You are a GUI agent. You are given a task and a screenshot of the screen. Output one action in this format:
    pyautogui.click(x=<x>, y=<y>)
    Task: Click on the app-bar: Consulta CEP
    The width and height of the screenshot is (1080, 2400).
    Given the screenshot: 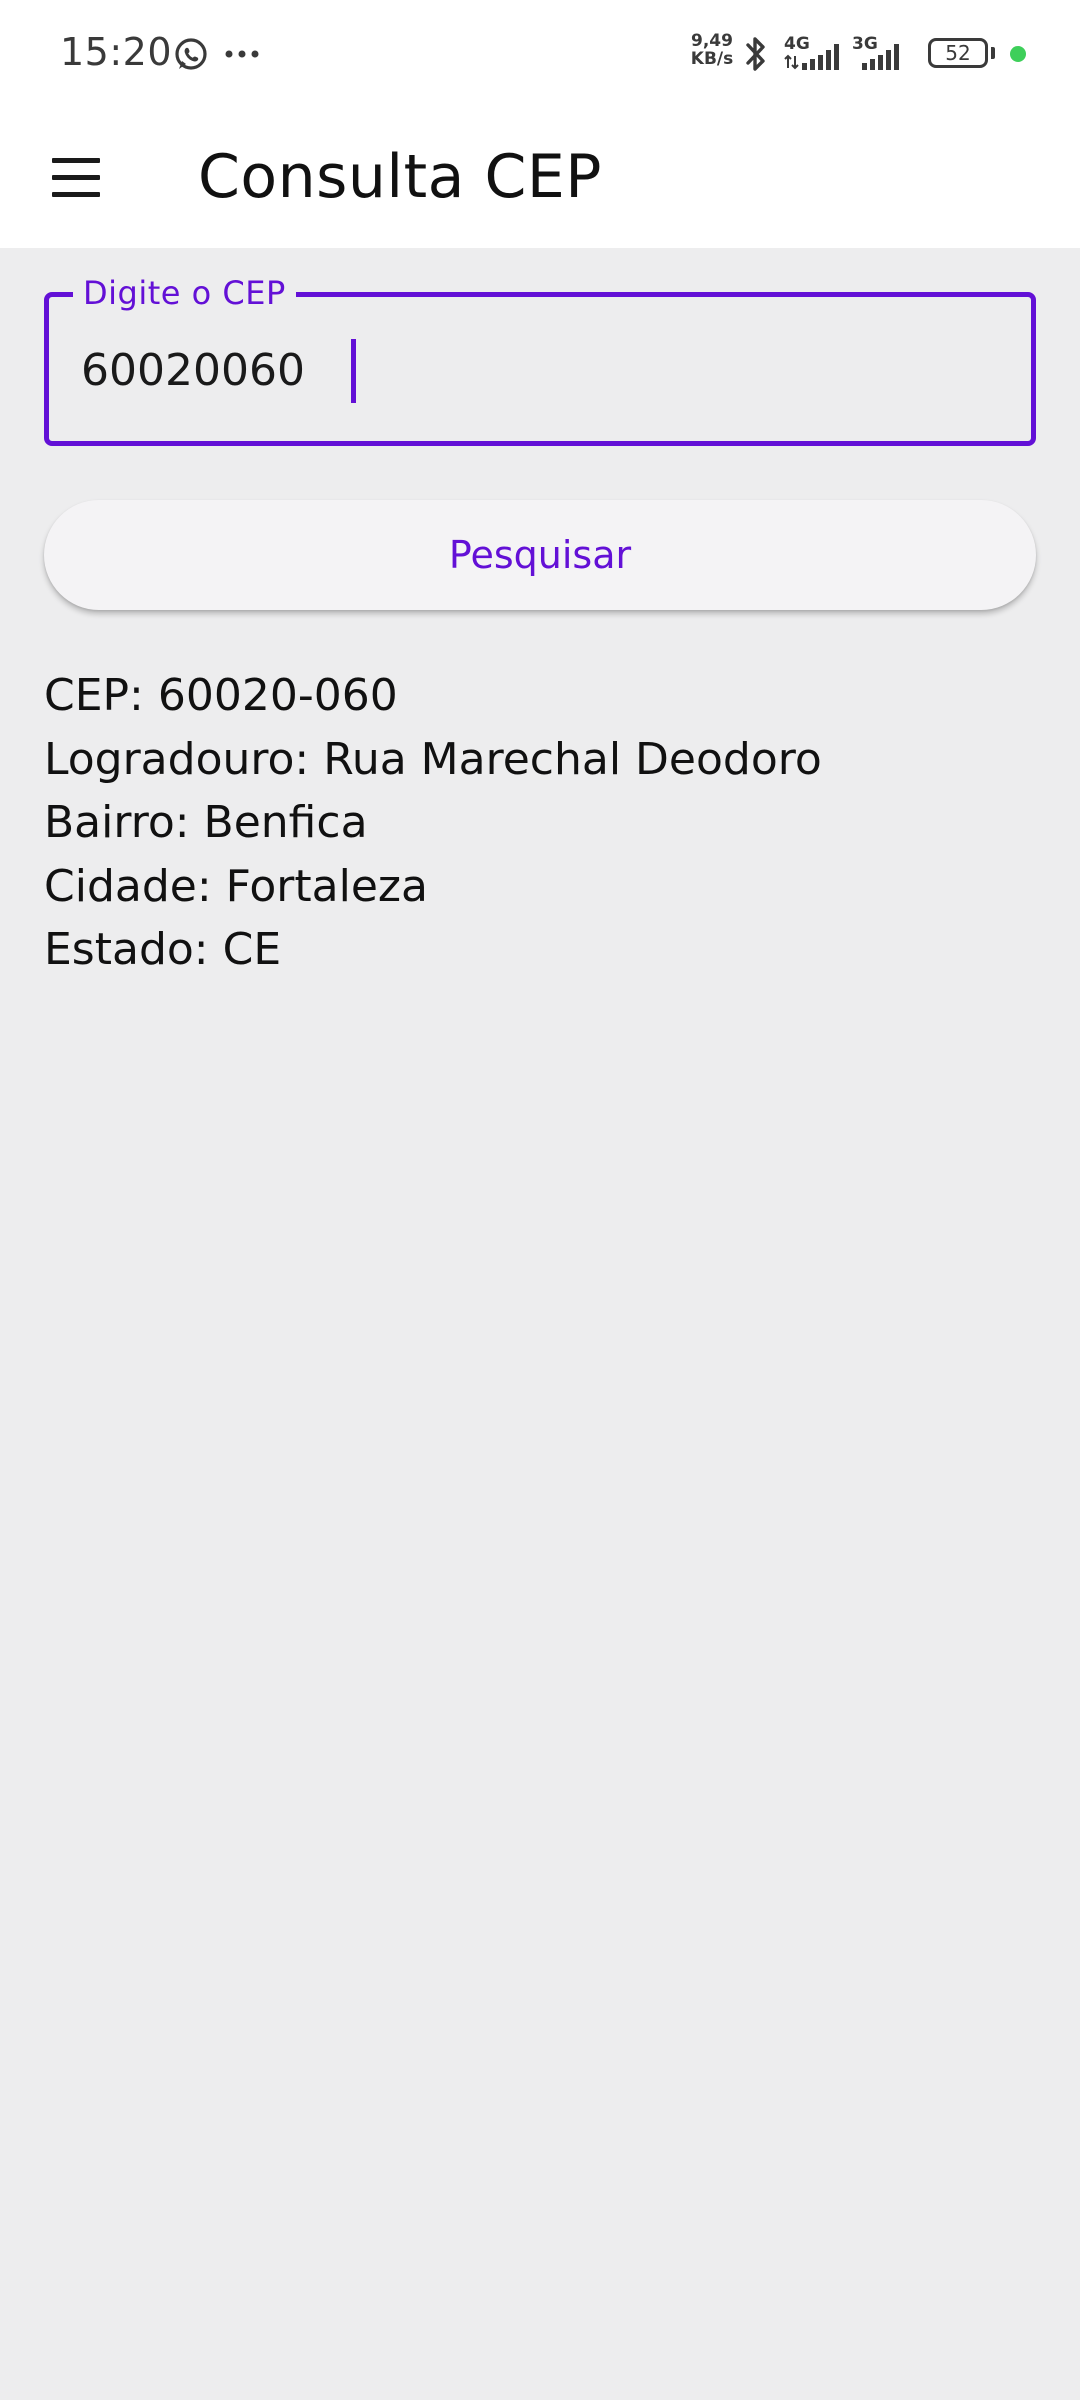 What is the action you would take?
    pyautogui.click(x=540, y=178)
    